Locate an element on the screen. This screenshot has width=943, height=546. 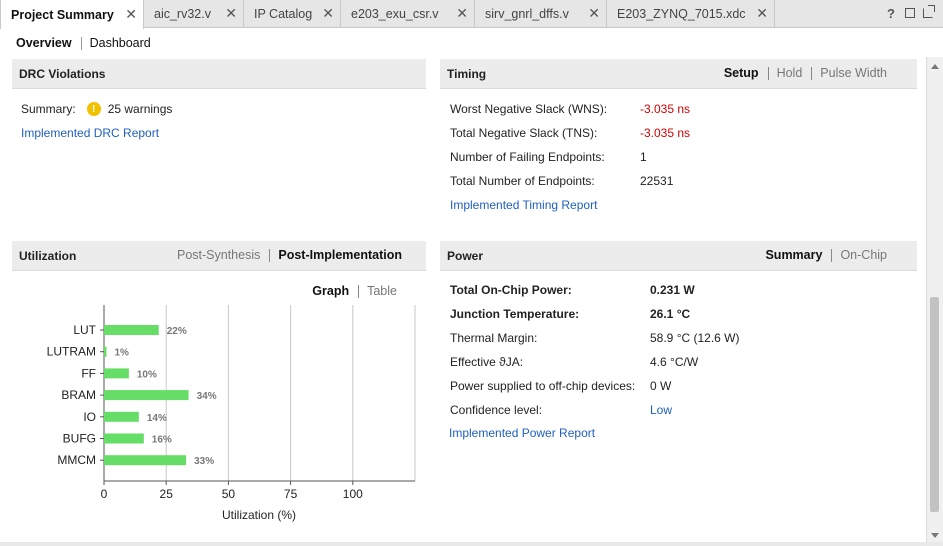
drc-panel-title: DRC Violations is located at coordinates (62, 73).